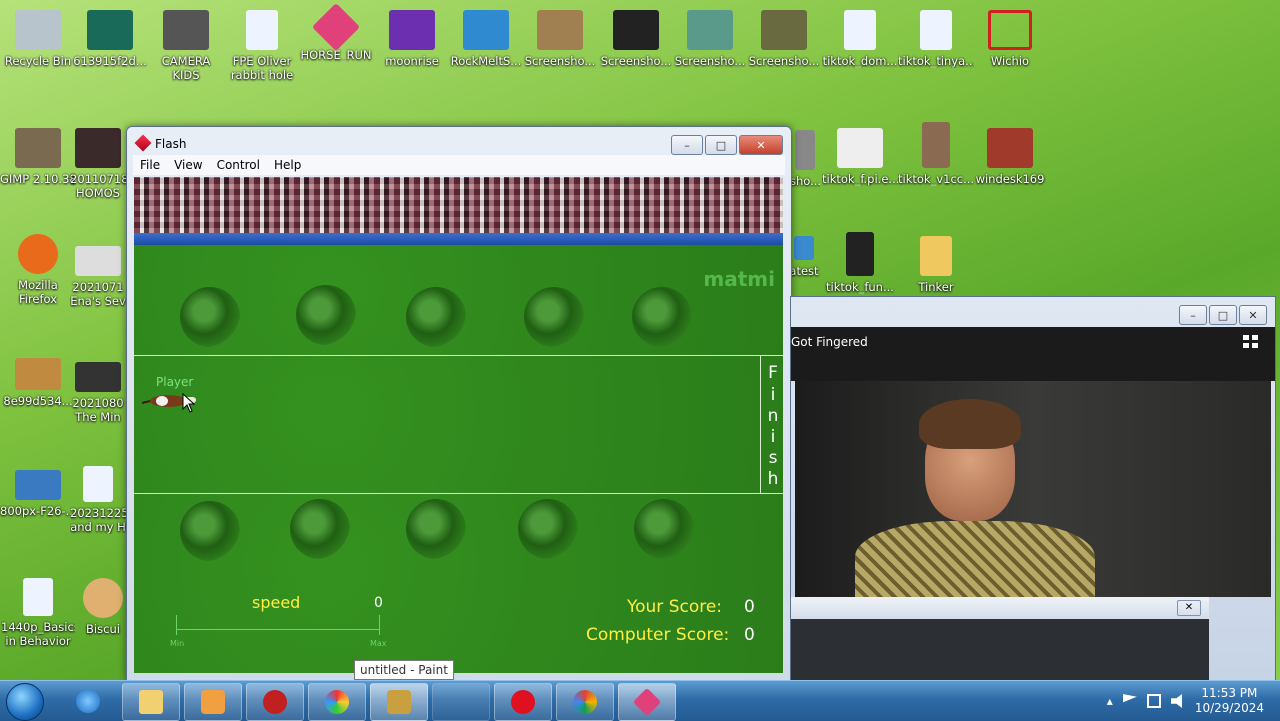  Describe the element at coordinates (38, 613) in the screenshot. I see `desktop-icon-1440p-basics: 1440p_Basics in Behavior` at that location.